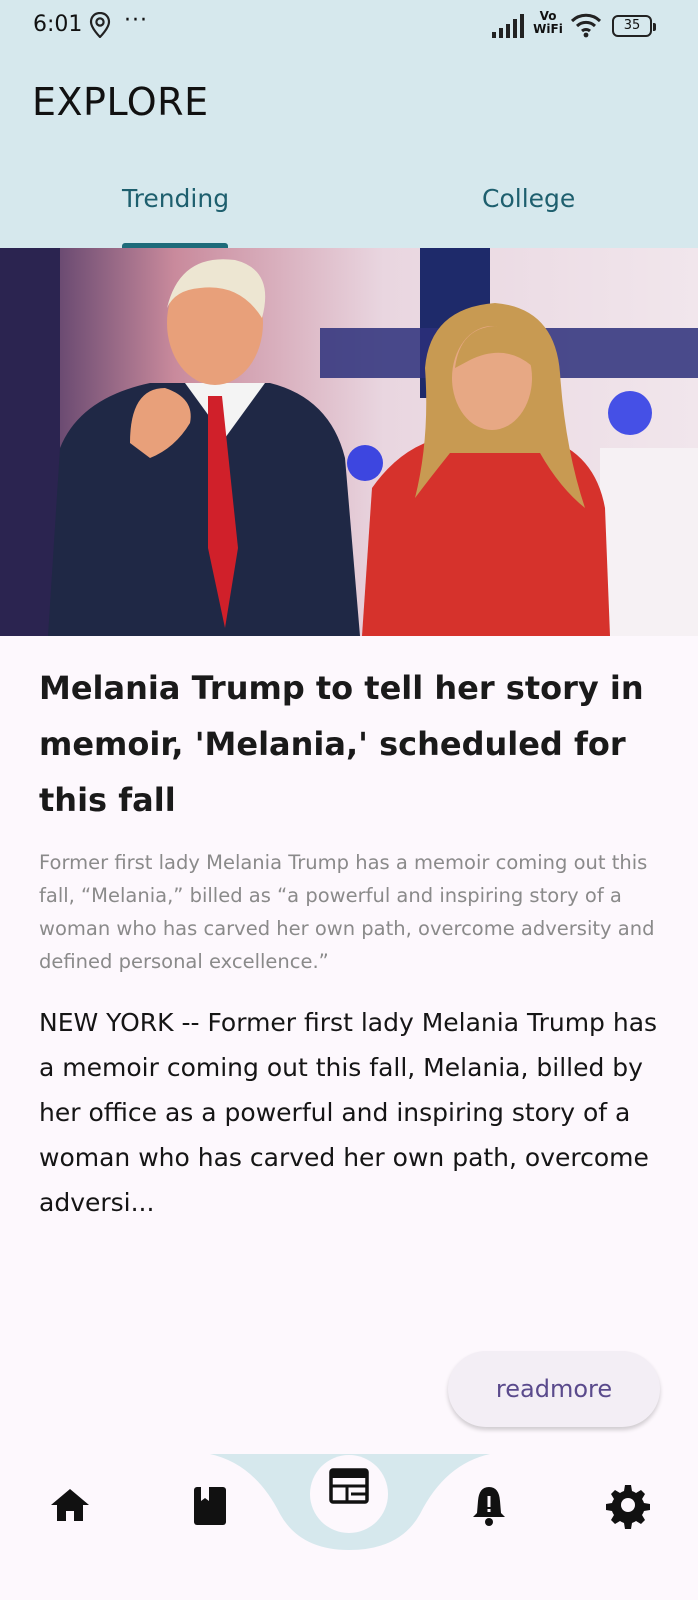 The width and height of the screenshot is (698, 1600). I want to click on vowifi-top-label: Vo, so click(548, 16).